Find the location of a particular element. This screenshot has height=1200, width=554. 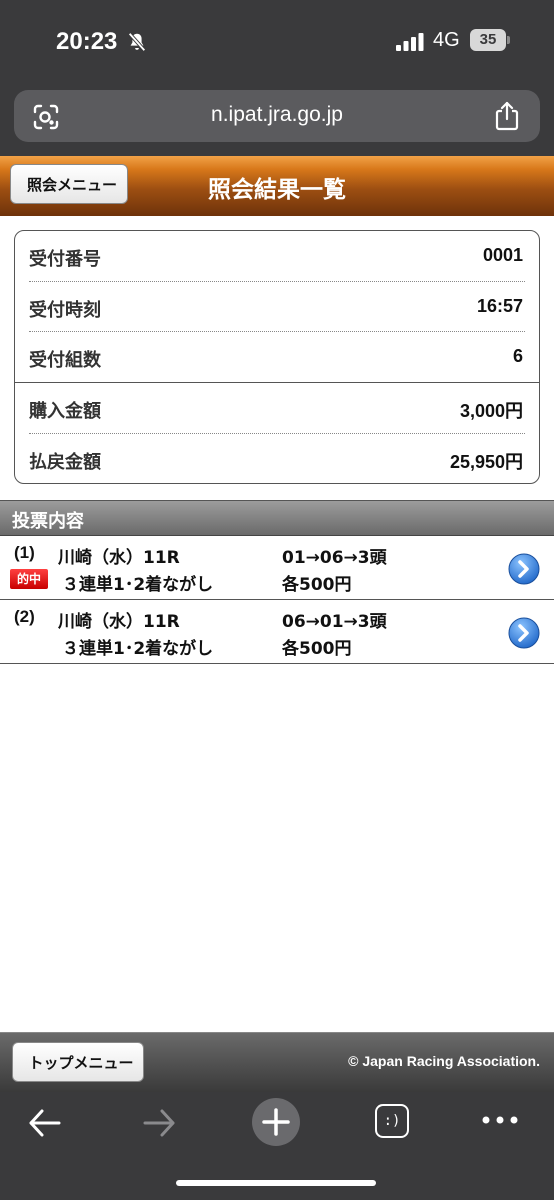

share-icon is located at coordinates (507, 116).